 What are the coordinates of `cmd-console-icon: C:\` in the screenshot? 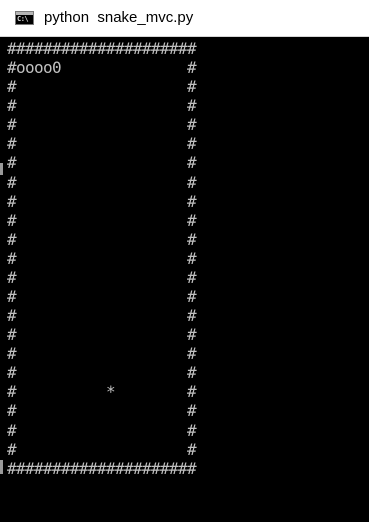 It's located at (24, 18).